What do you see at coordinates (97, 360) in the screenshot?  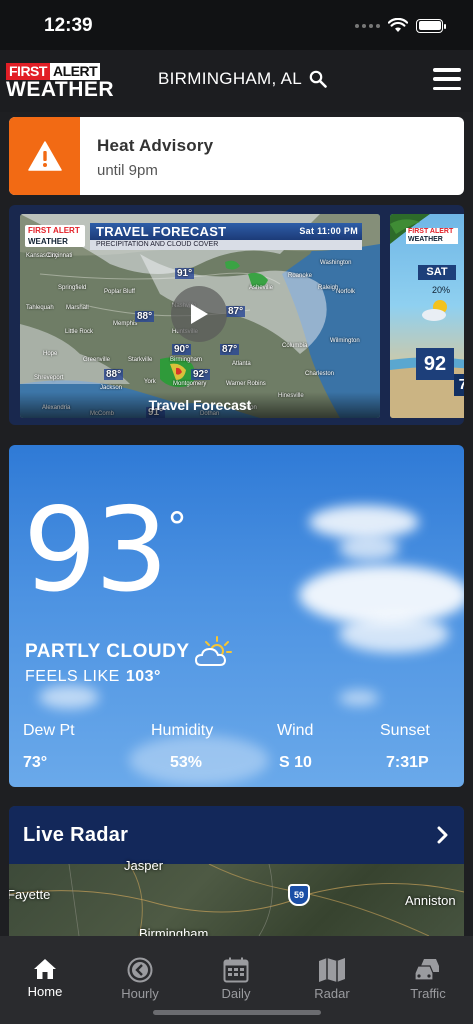 I see `map-city-label: Greenville` at bounding box center [97, 360].